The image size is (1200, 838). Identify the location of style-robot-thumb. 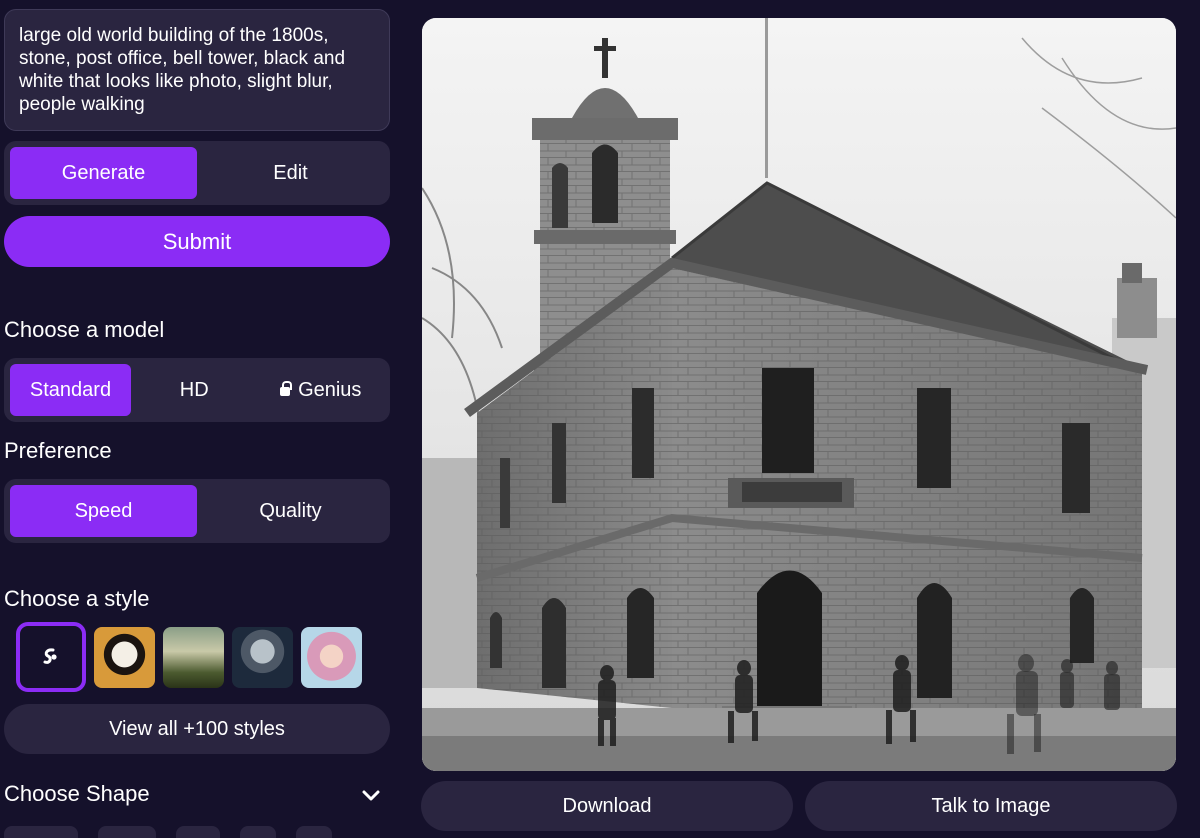
(262, 657).